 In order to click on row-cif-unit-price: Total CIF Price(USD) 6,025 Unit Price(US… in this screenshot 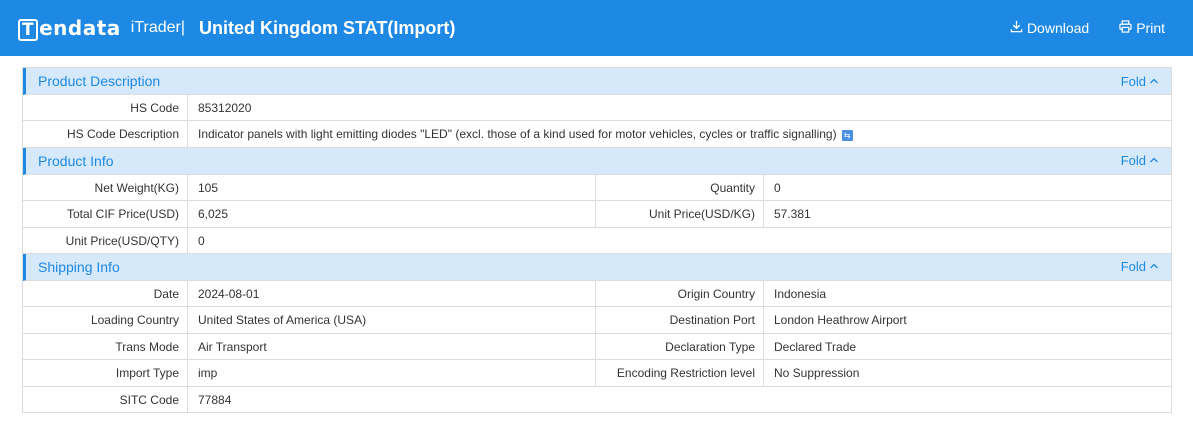, I will do `click(597, 214)`.